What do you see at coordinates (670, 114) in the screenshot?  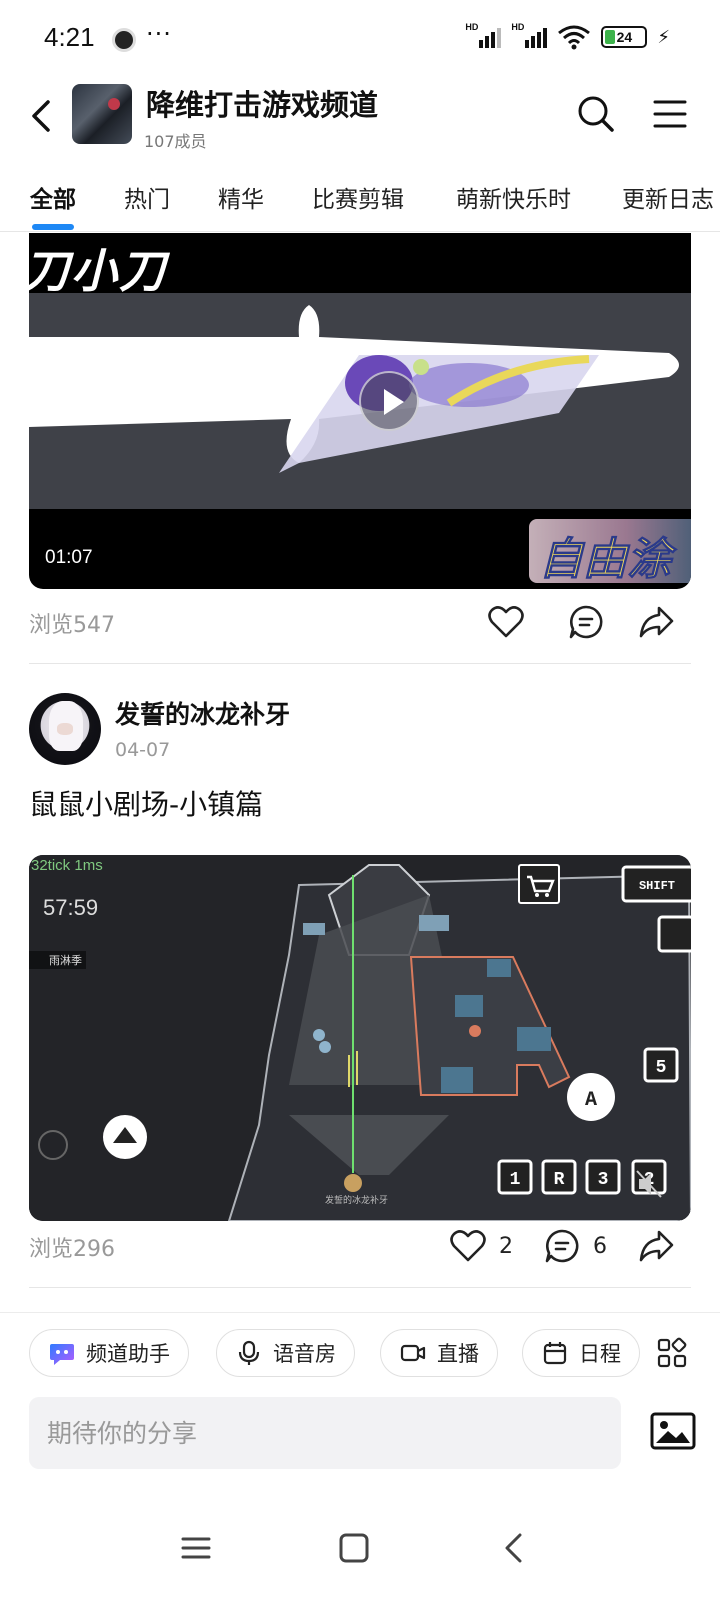 I see `menu-icon` at bounding box center [670, 114].